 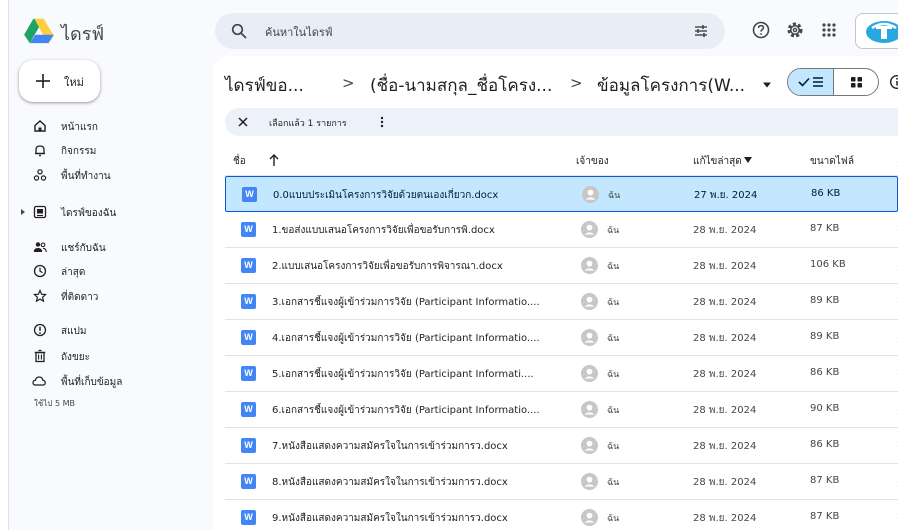 I want to click on chevron-down-icon, so click(x=767, y=85).